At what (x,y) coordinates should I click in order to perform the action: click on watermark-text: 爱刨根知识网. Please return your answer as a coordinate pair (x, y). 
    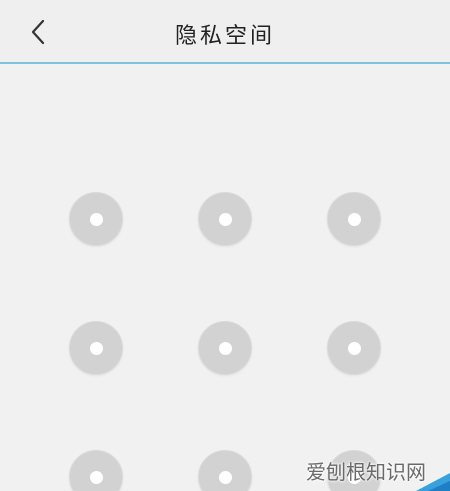
    Looking at the image, I should click on (366, 472).